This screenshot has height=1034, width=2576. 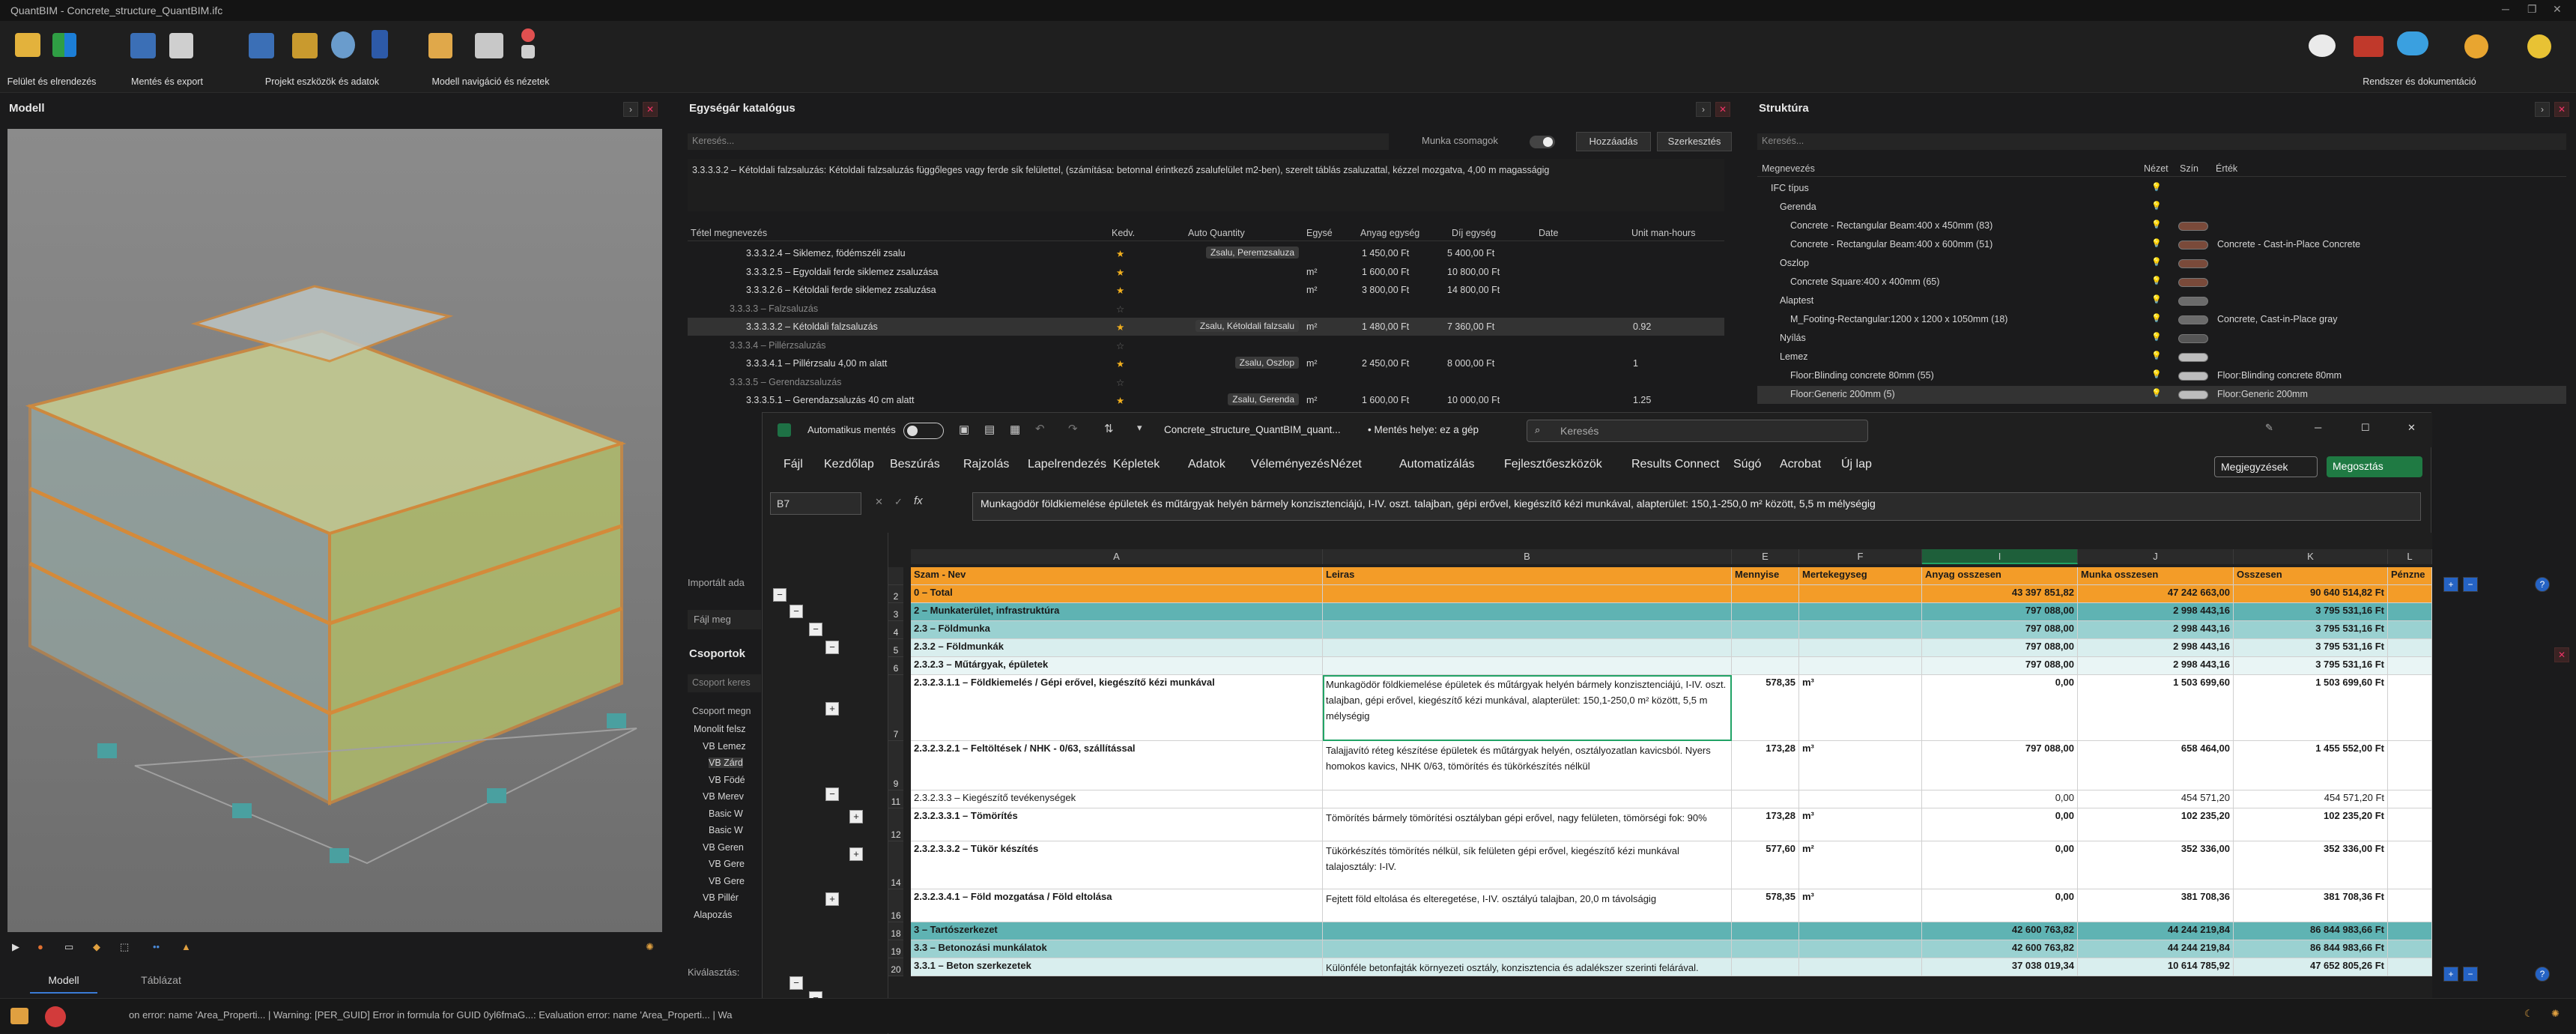 I want to click on save-location: • Mentés helye: ez a gép, so click(x=1424, y=429).